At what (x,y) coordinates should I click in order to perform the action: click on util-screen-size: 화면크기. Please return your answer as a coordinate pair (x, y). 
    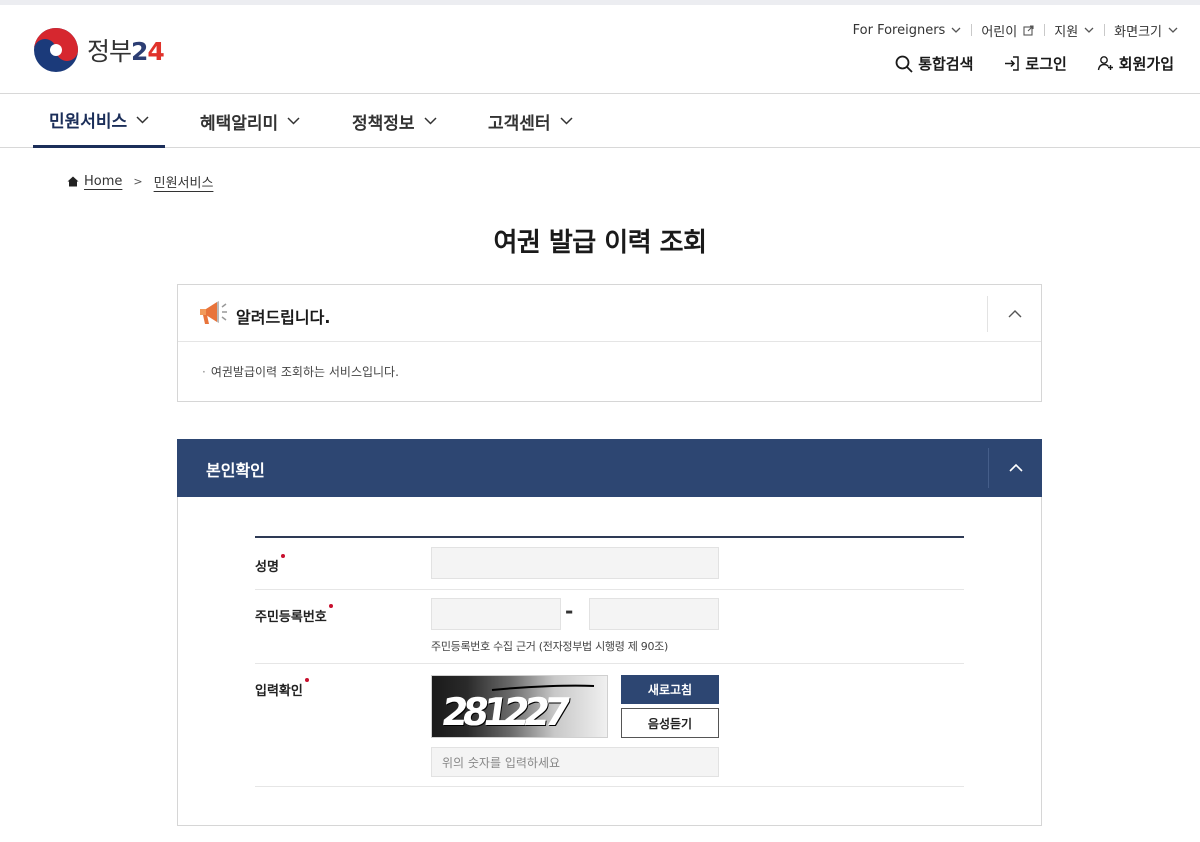
    Looking at the image, I should click on (1141, 30).